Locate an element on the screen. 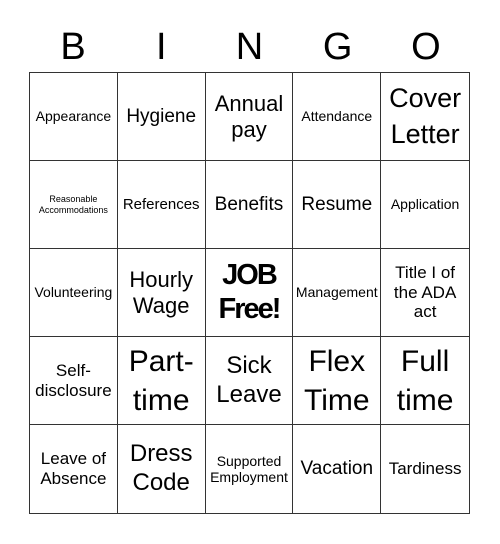 This screenshot has height=544, width=500. bingo-header: B I N G O is located at coordinates (249, 47).